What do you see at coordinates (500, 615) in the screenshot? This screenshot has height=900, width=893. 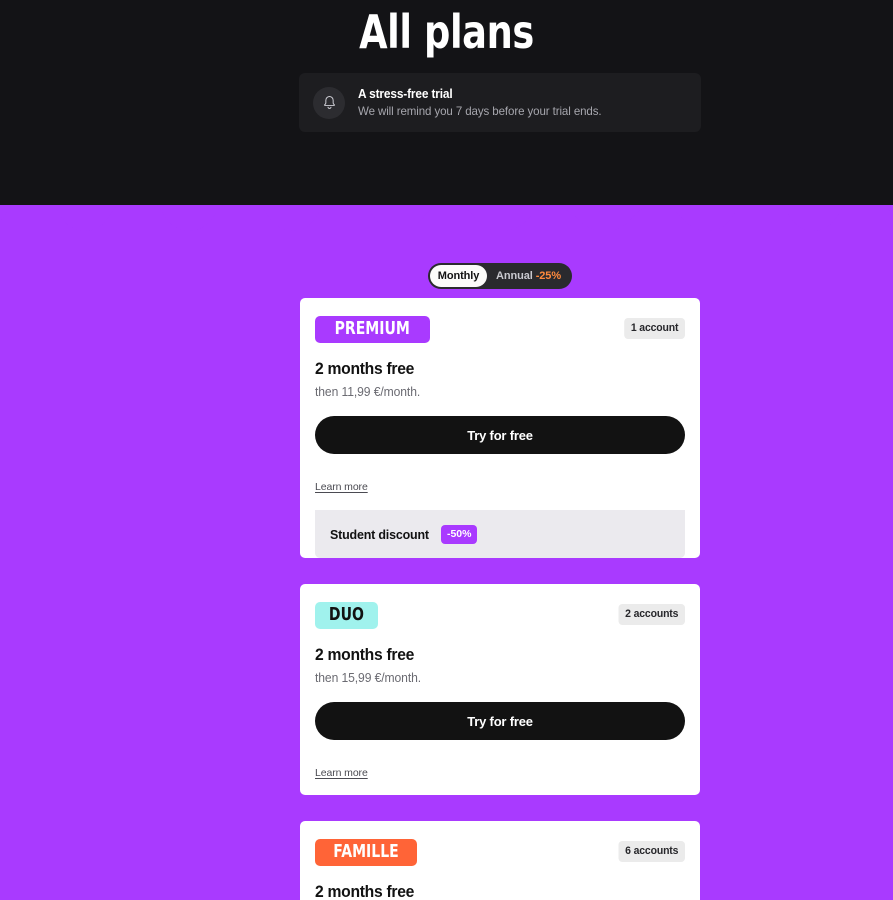 I see `plan-card-header: DUO 2 accounts` at bounding box center [500, 615].